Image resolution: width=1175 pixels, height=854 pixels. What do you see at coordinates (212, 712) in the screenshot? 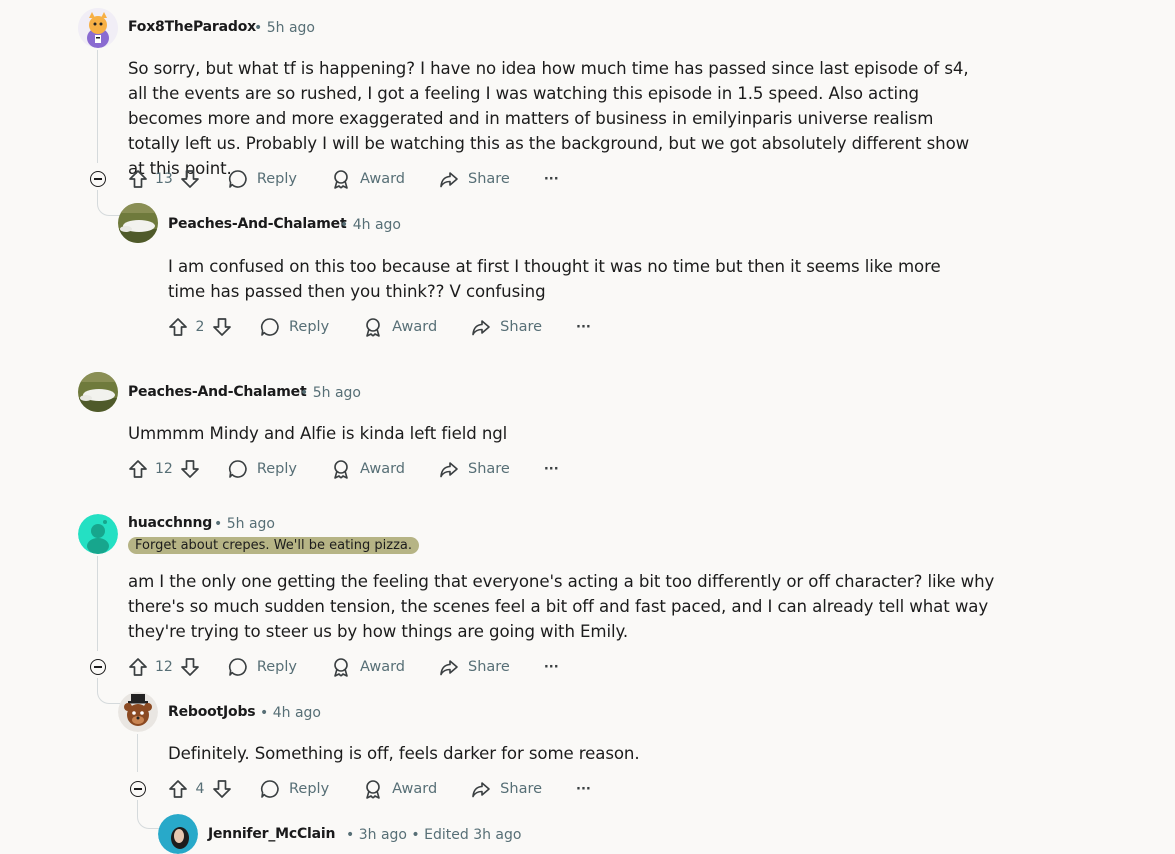
I see `username: RebootJobs` at bounding box center [212, 712].